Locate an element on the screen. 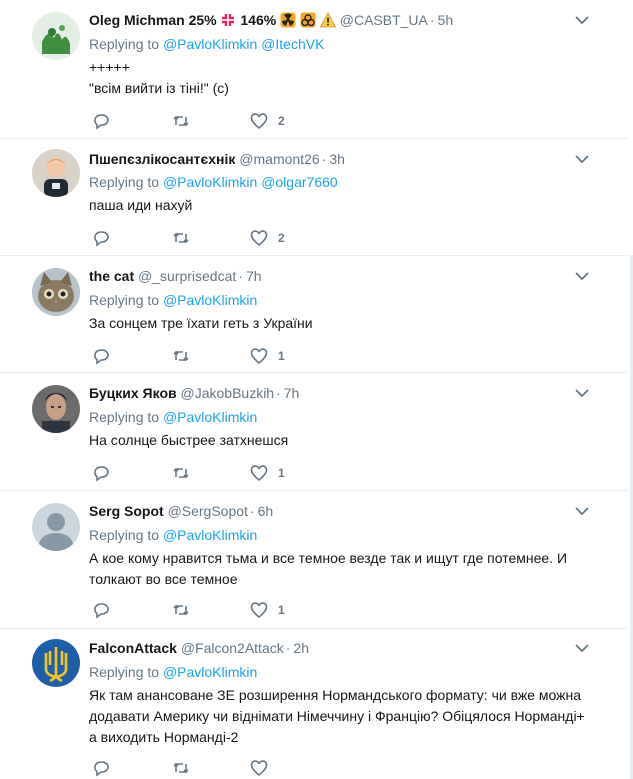 The image size is (633, 779). tweet-header: Serg Sopot @SergSopot · 6h is located at coordinates (181, 511).